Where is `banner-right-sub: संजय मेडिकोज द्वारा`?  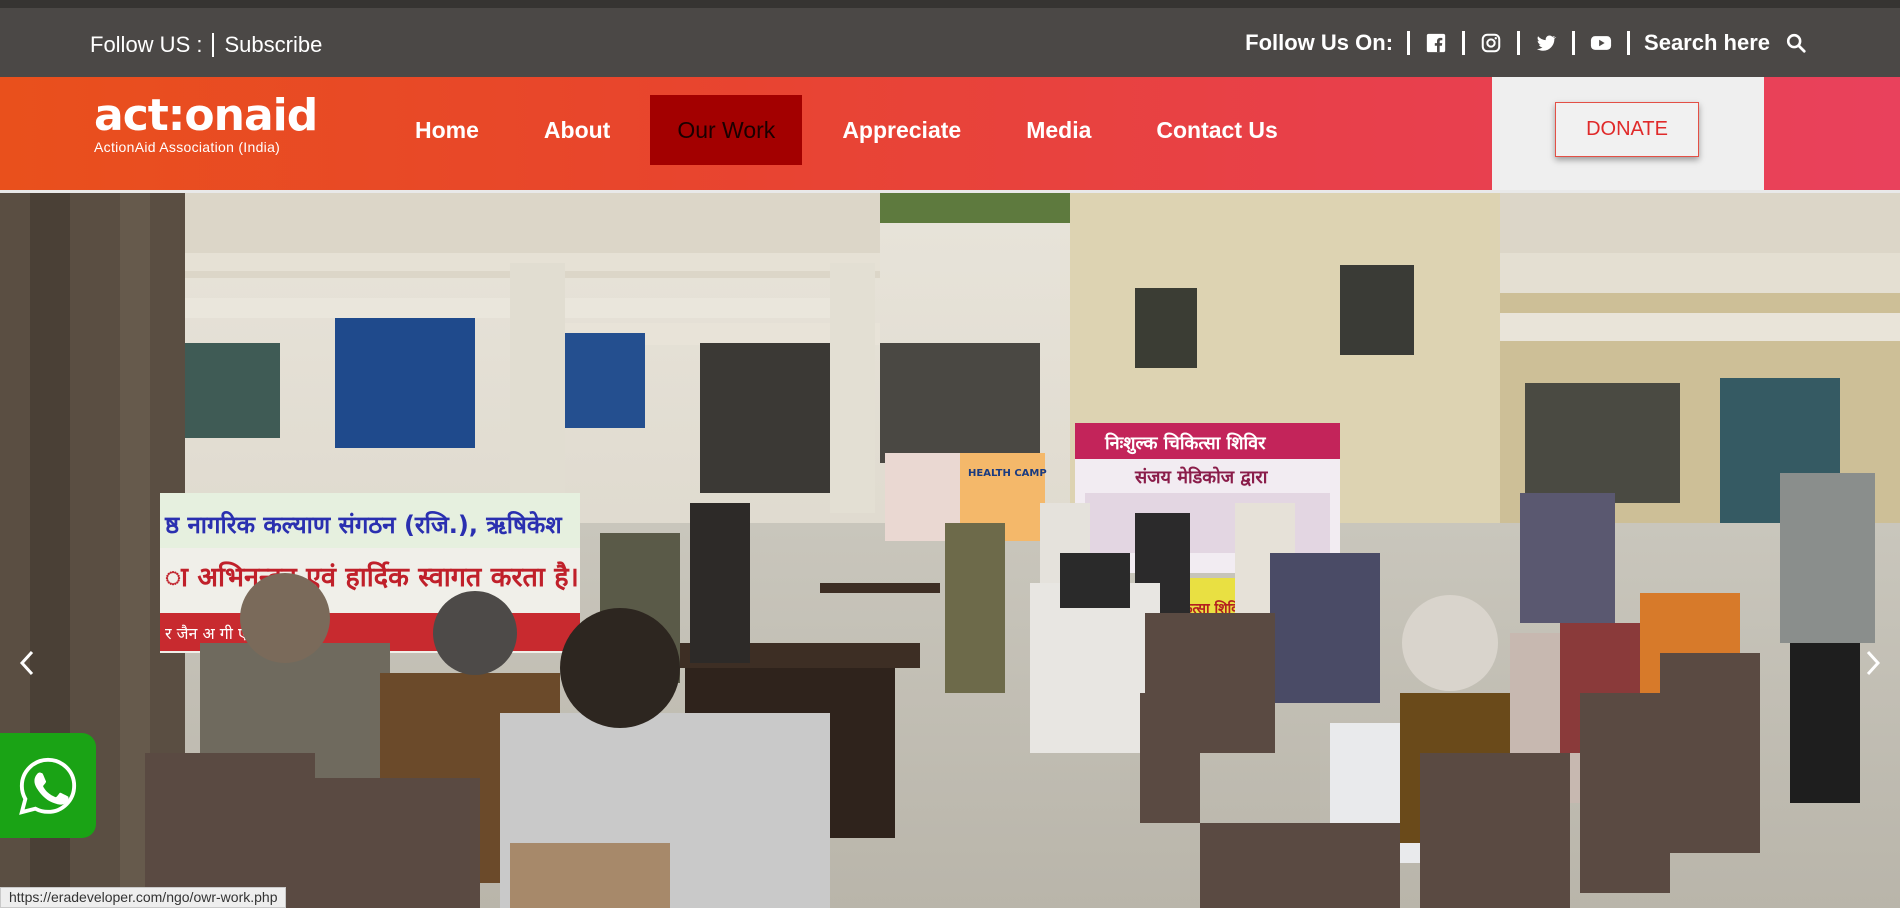 banner-right-sub: संजय मेडिकोज द्वारा is located at coordinates (1201, 477).